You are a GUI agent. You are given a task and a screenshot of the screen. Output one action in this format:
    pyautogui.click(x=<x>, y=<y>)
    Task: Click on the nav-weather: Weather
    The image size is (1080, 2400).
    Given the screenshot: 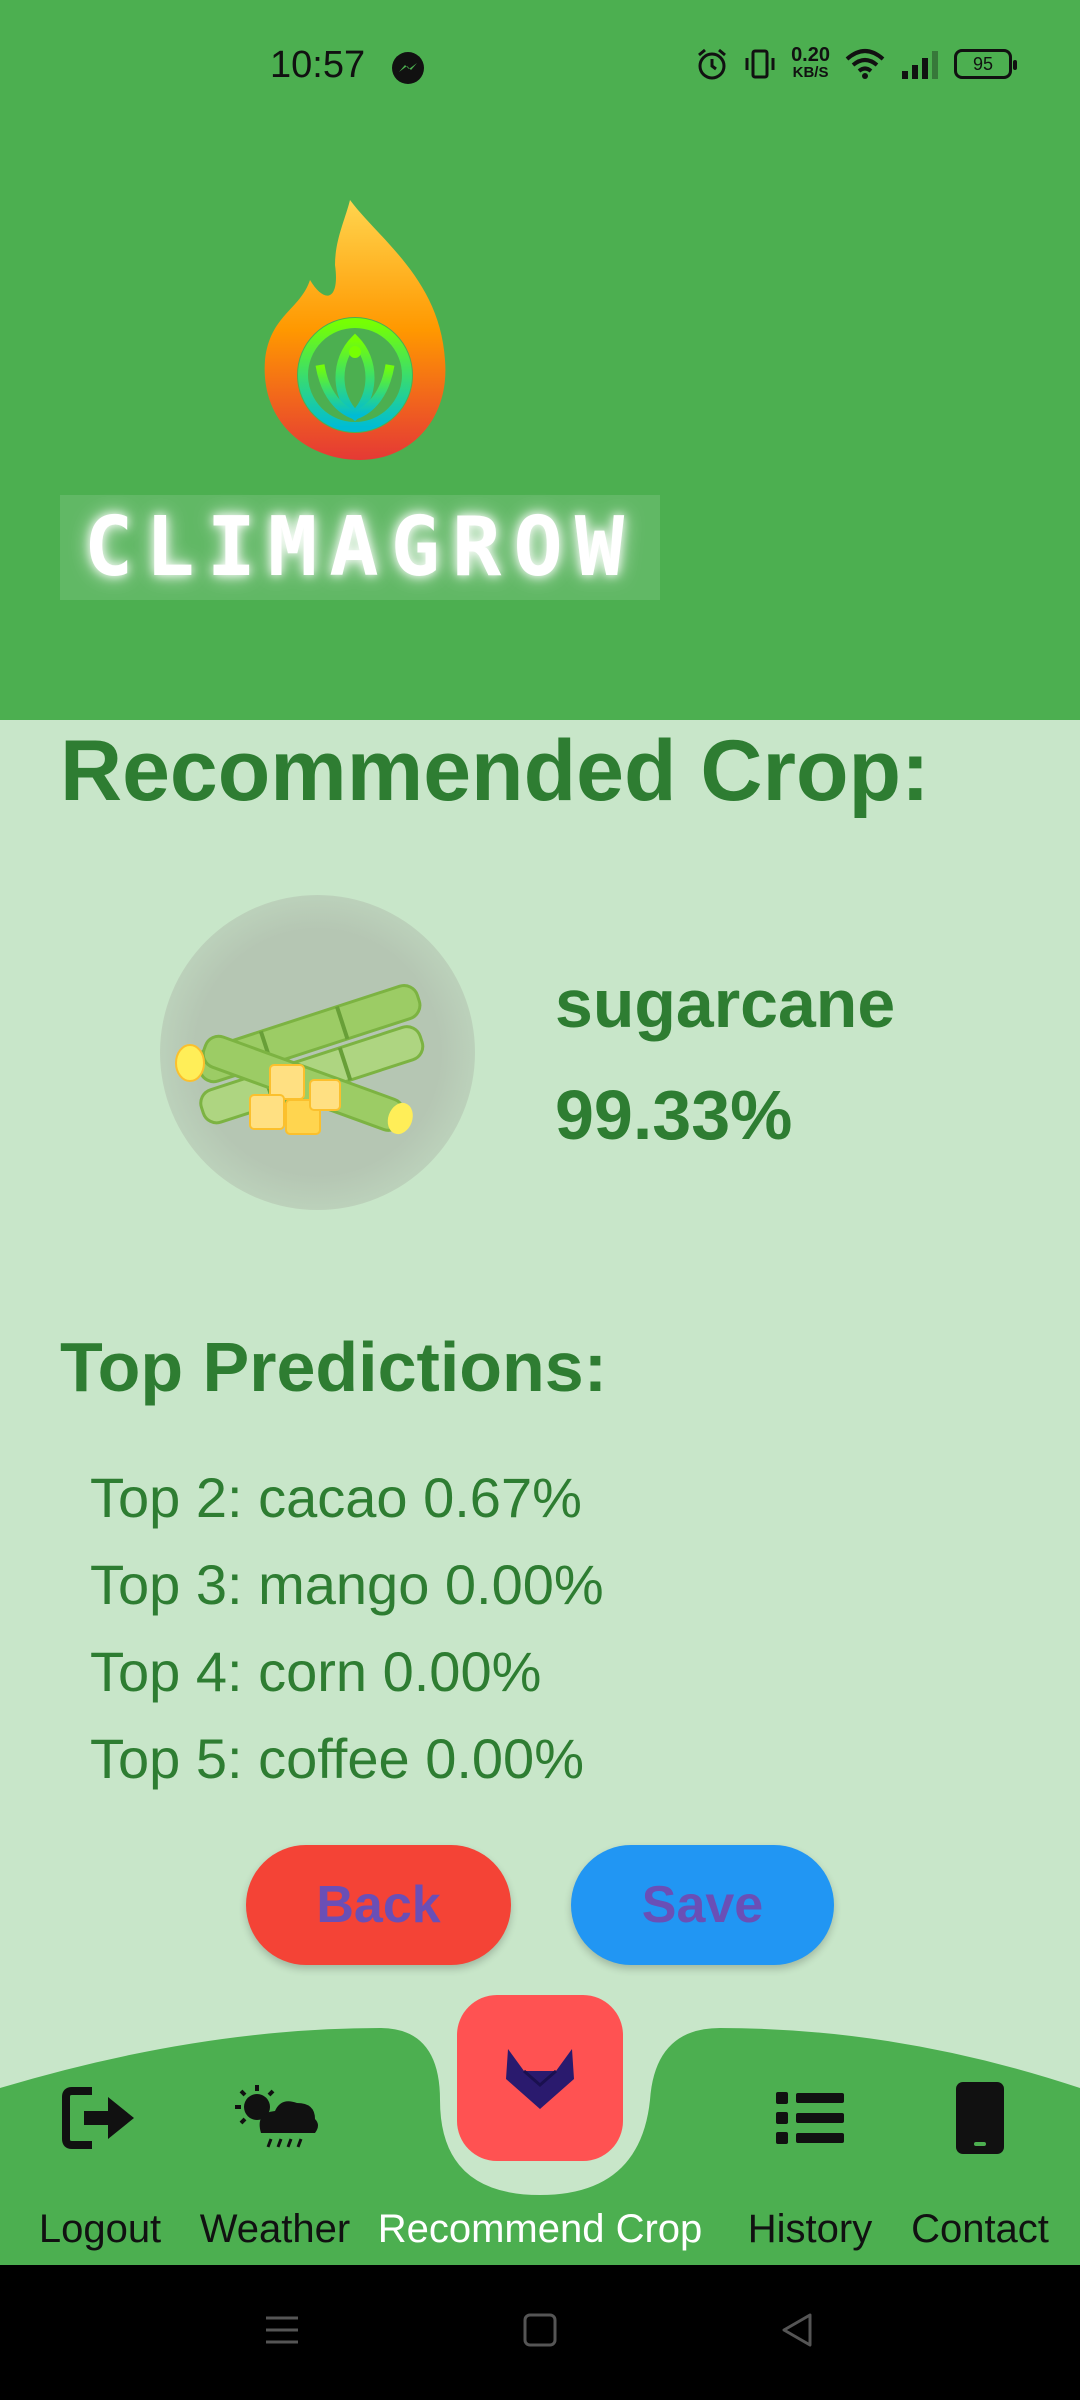 What is the action you would take?
    pyautogui.click(x=275, y=2161)
    